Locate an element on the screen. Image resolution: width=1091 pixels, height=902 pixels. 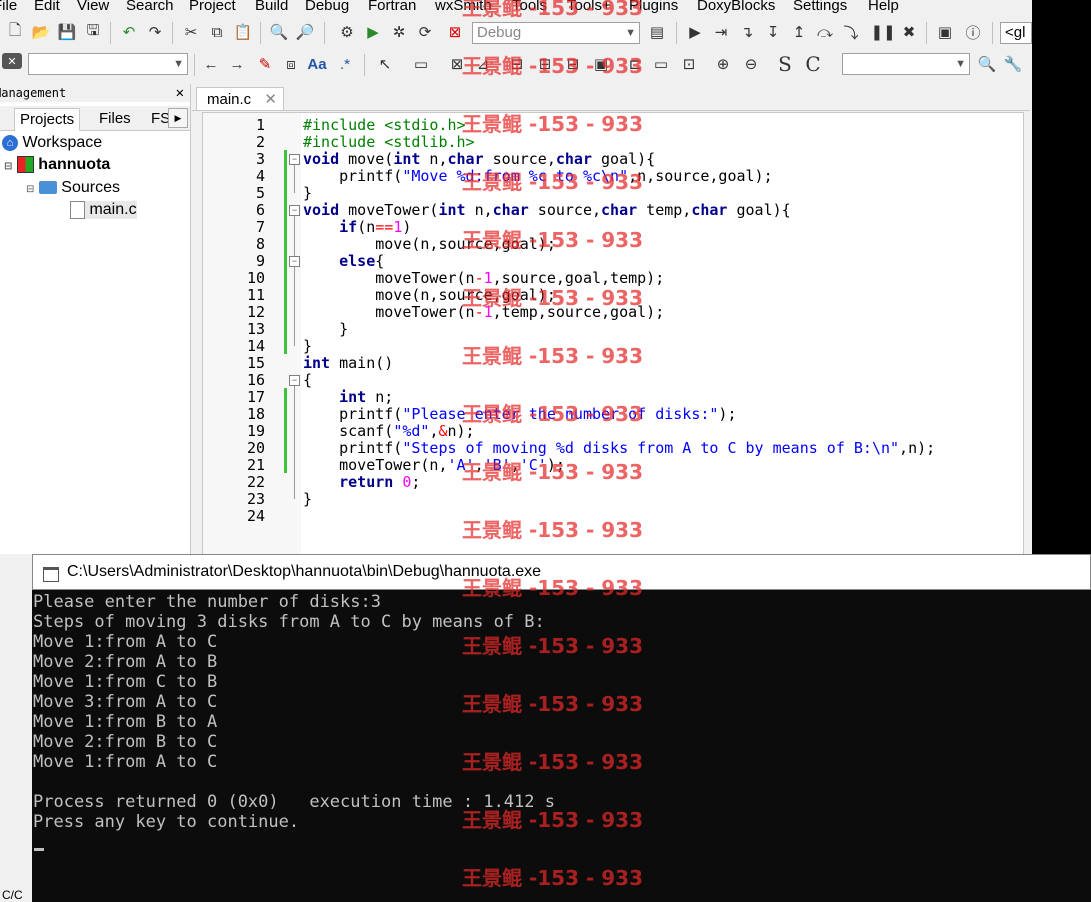
chevron-down-icon: ▼ is located at coordinates (630, 33).